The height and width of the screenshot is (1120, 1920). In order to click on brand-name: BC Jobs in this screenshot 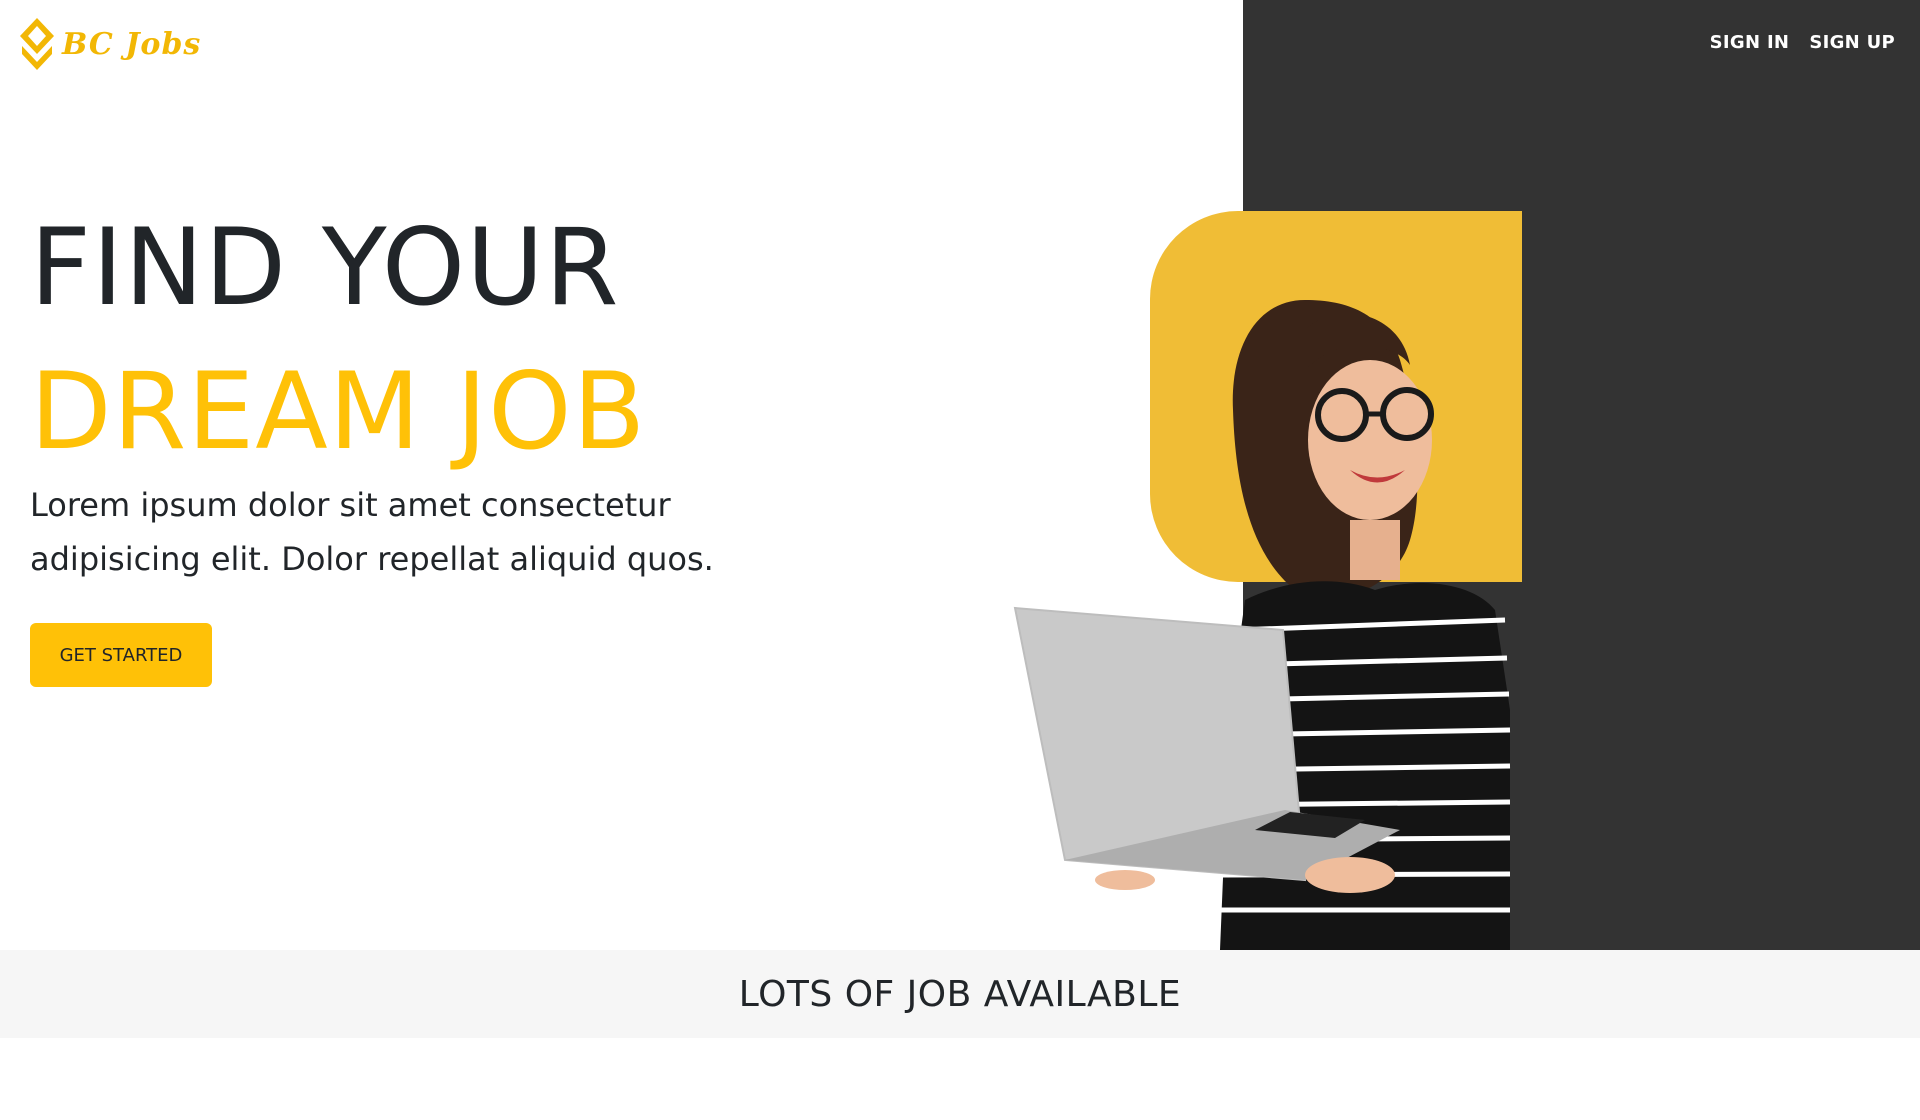, I will do `click(132, 44)`.